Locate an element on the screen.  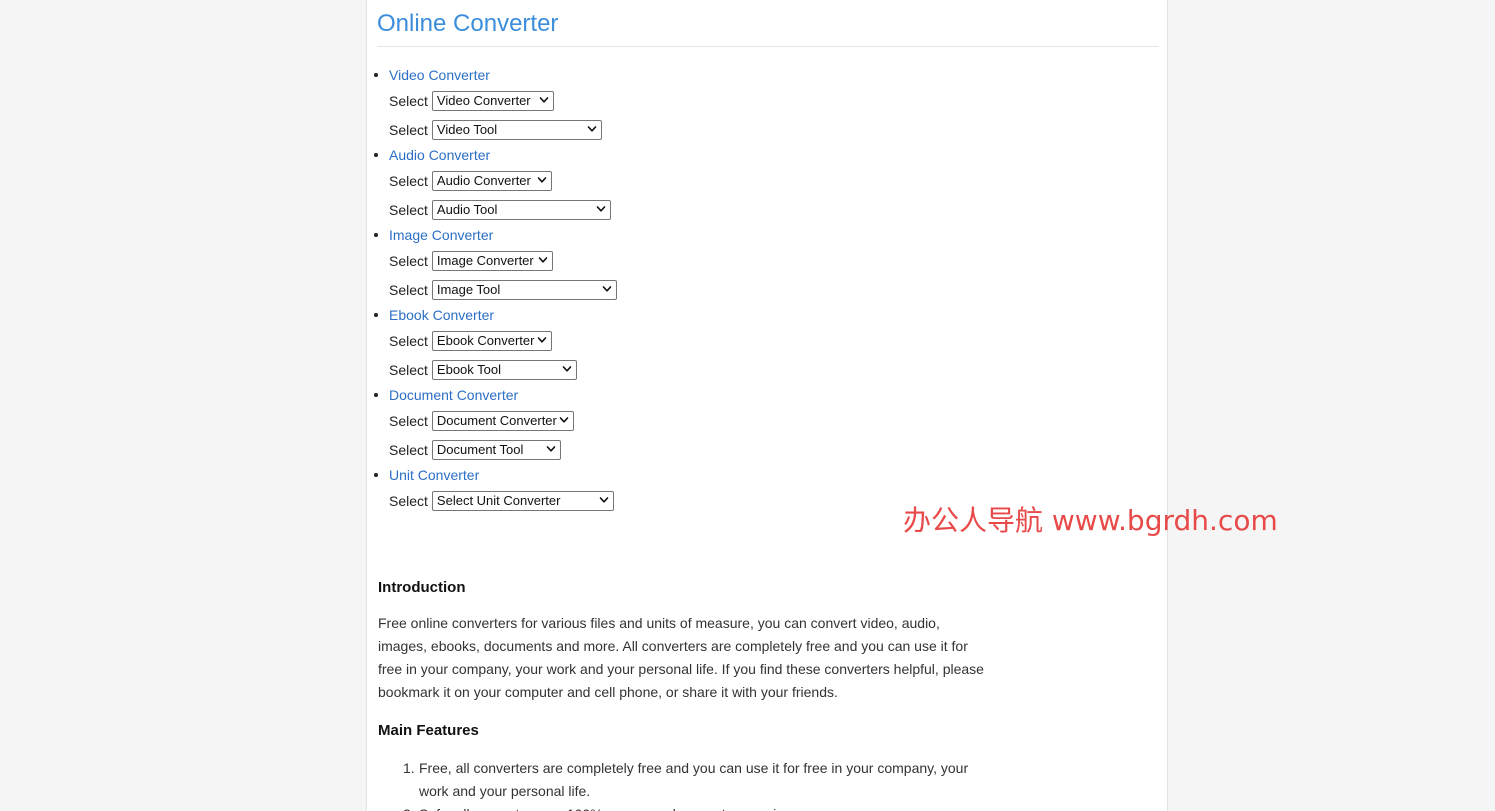
category-link: Document Converter is located at coordinates (453, 395).